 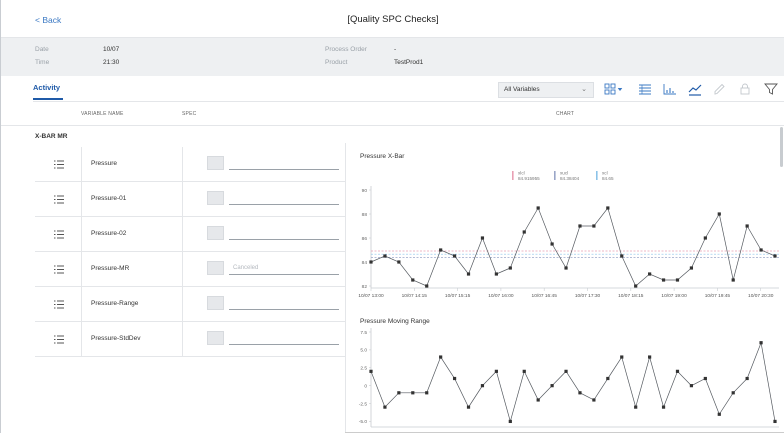 I want to click on variable-row: Pressure-MR Canceled, so click(x=190, y=269).